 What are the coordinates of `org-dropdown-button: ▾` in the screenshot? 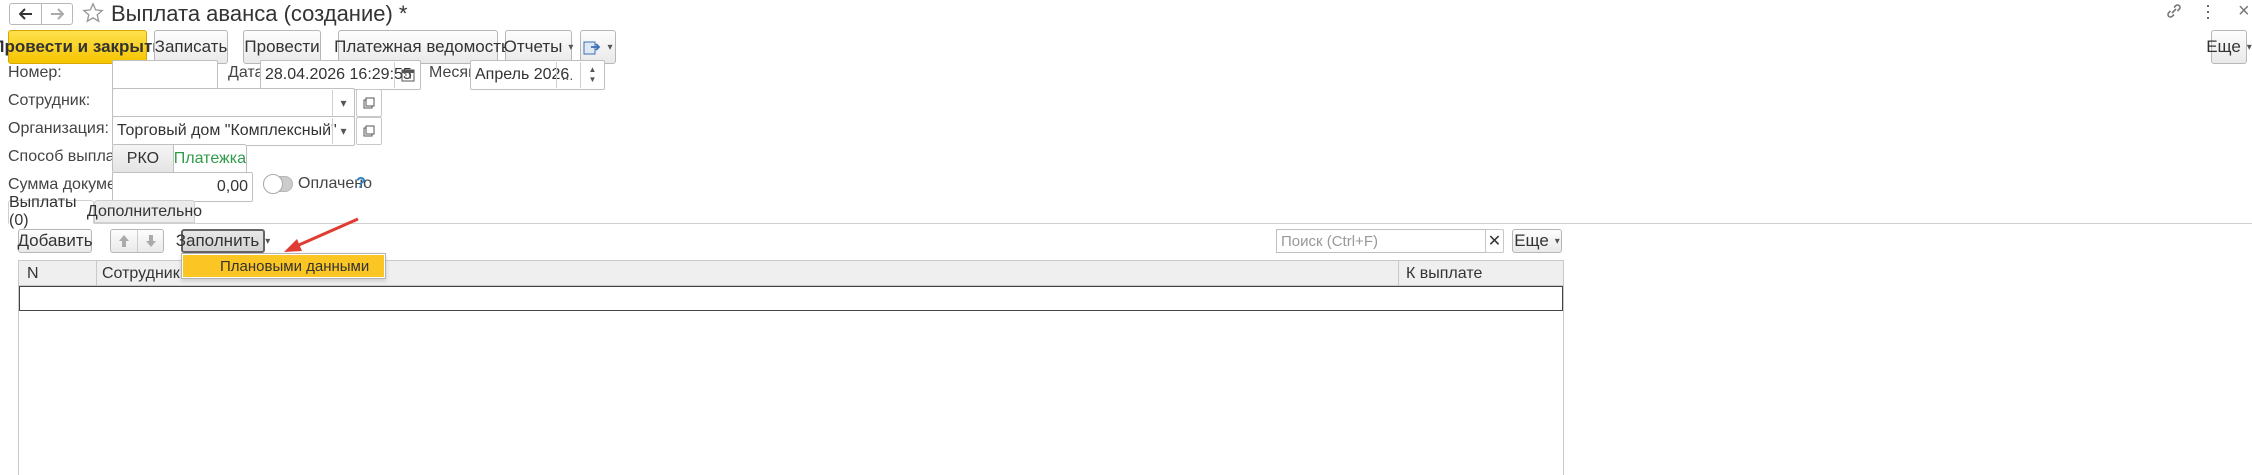 It's located at (343, 131).